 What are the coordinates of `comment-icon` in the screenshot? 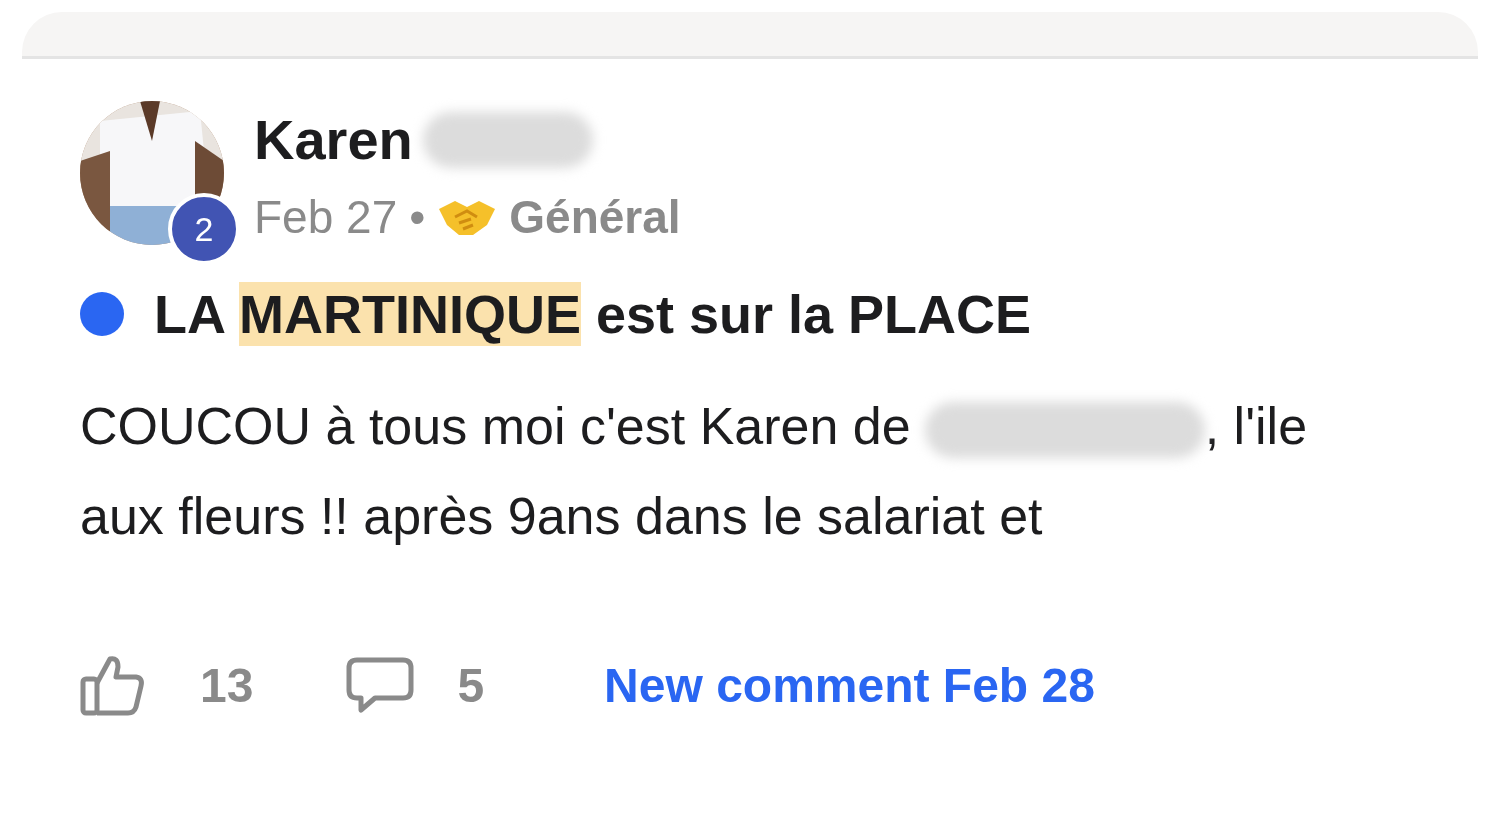 It's located at (380, 685).